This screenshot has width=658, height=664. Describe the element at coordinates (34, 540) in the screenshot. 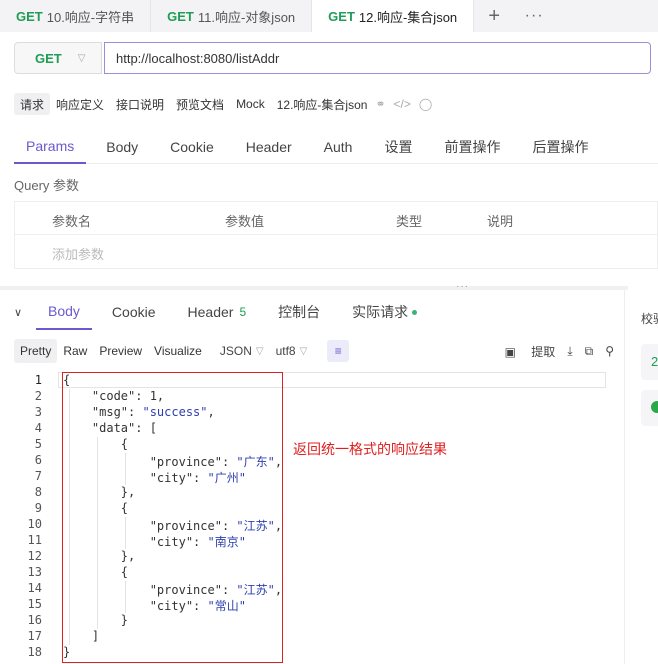

I see `line-number: 11` at that location.